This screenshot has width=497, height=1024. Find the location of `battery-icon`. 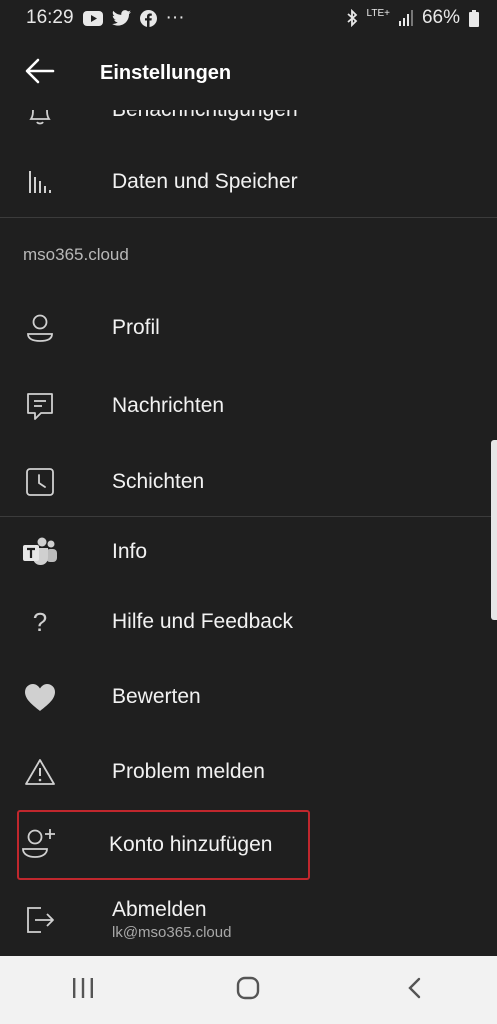

battery-icon is located at coordinates (474, 18).